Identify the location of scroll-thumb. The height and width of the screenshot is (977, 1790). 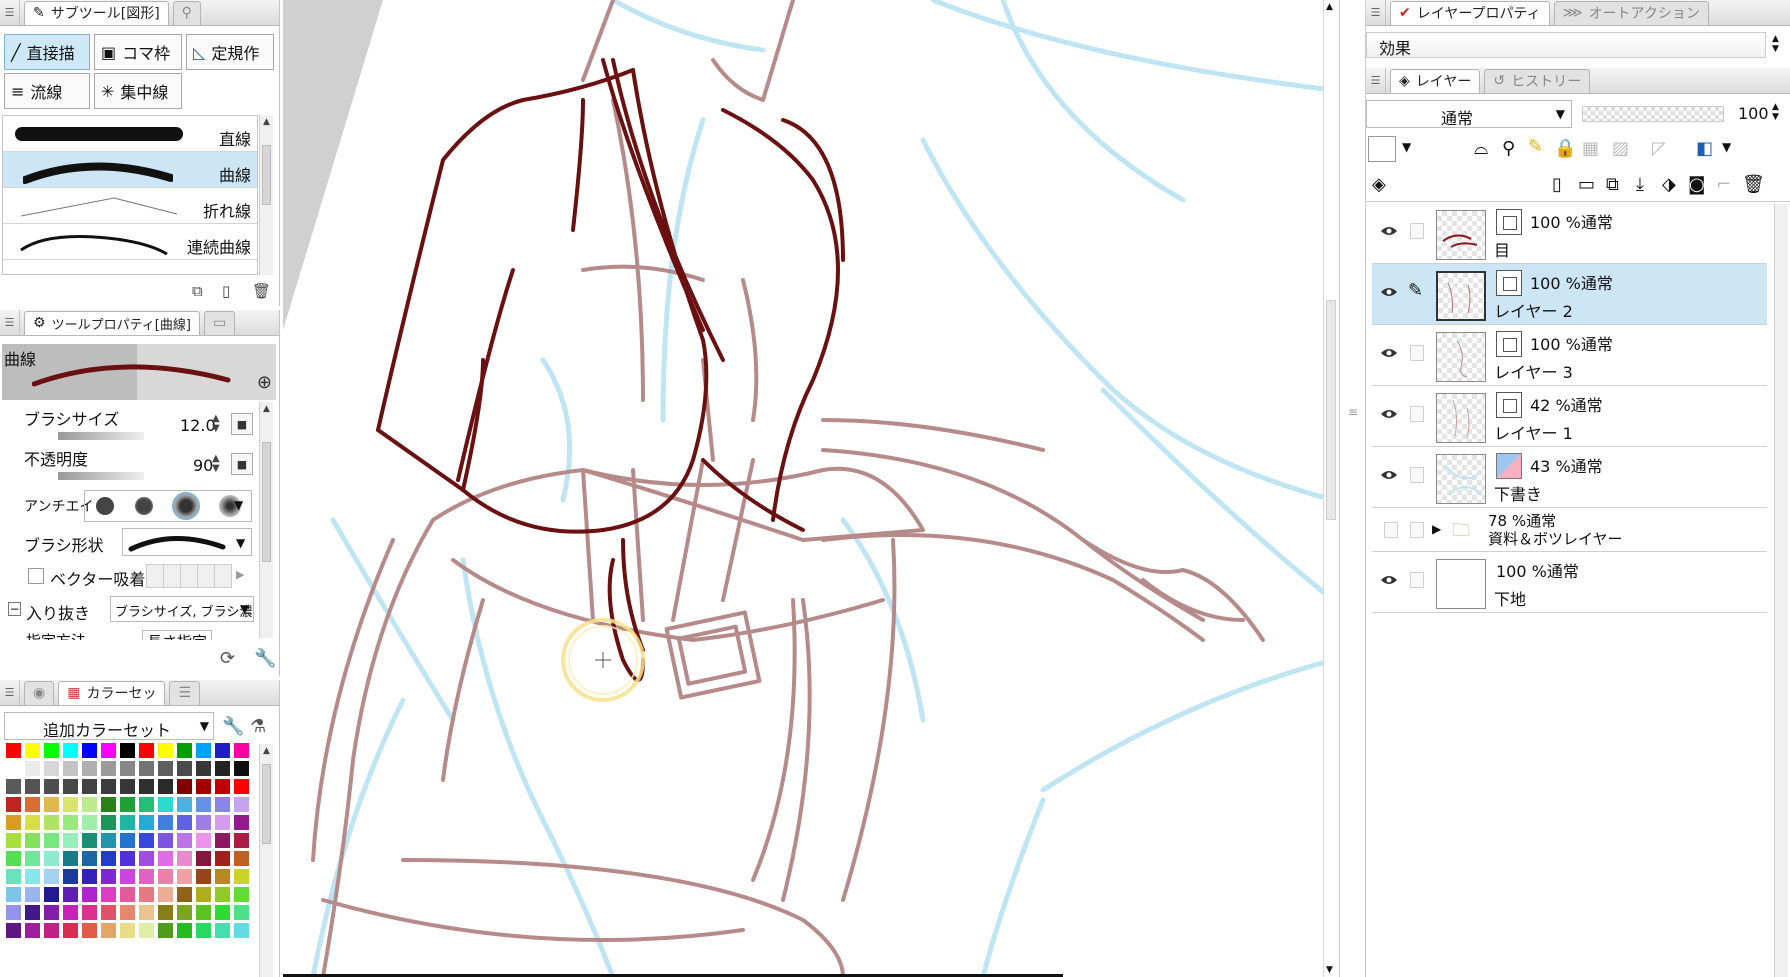
(266, 175).